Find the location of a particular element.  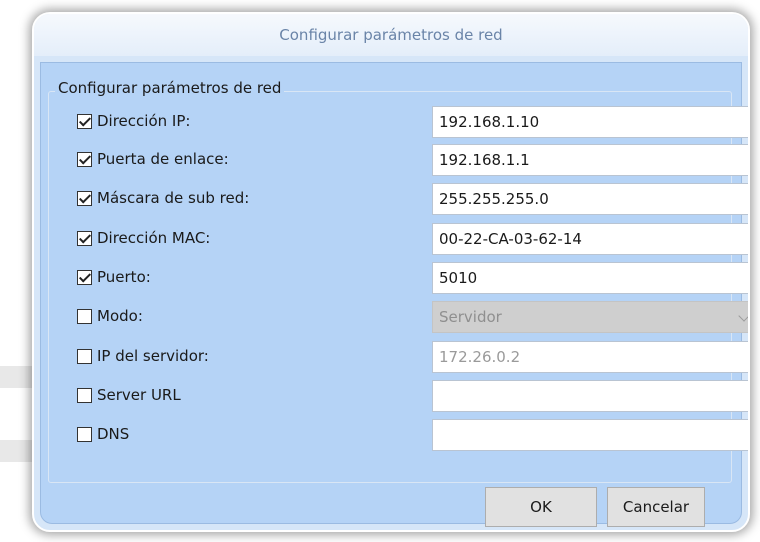

mode-select: Servidor is located at coordinates (590, 317).